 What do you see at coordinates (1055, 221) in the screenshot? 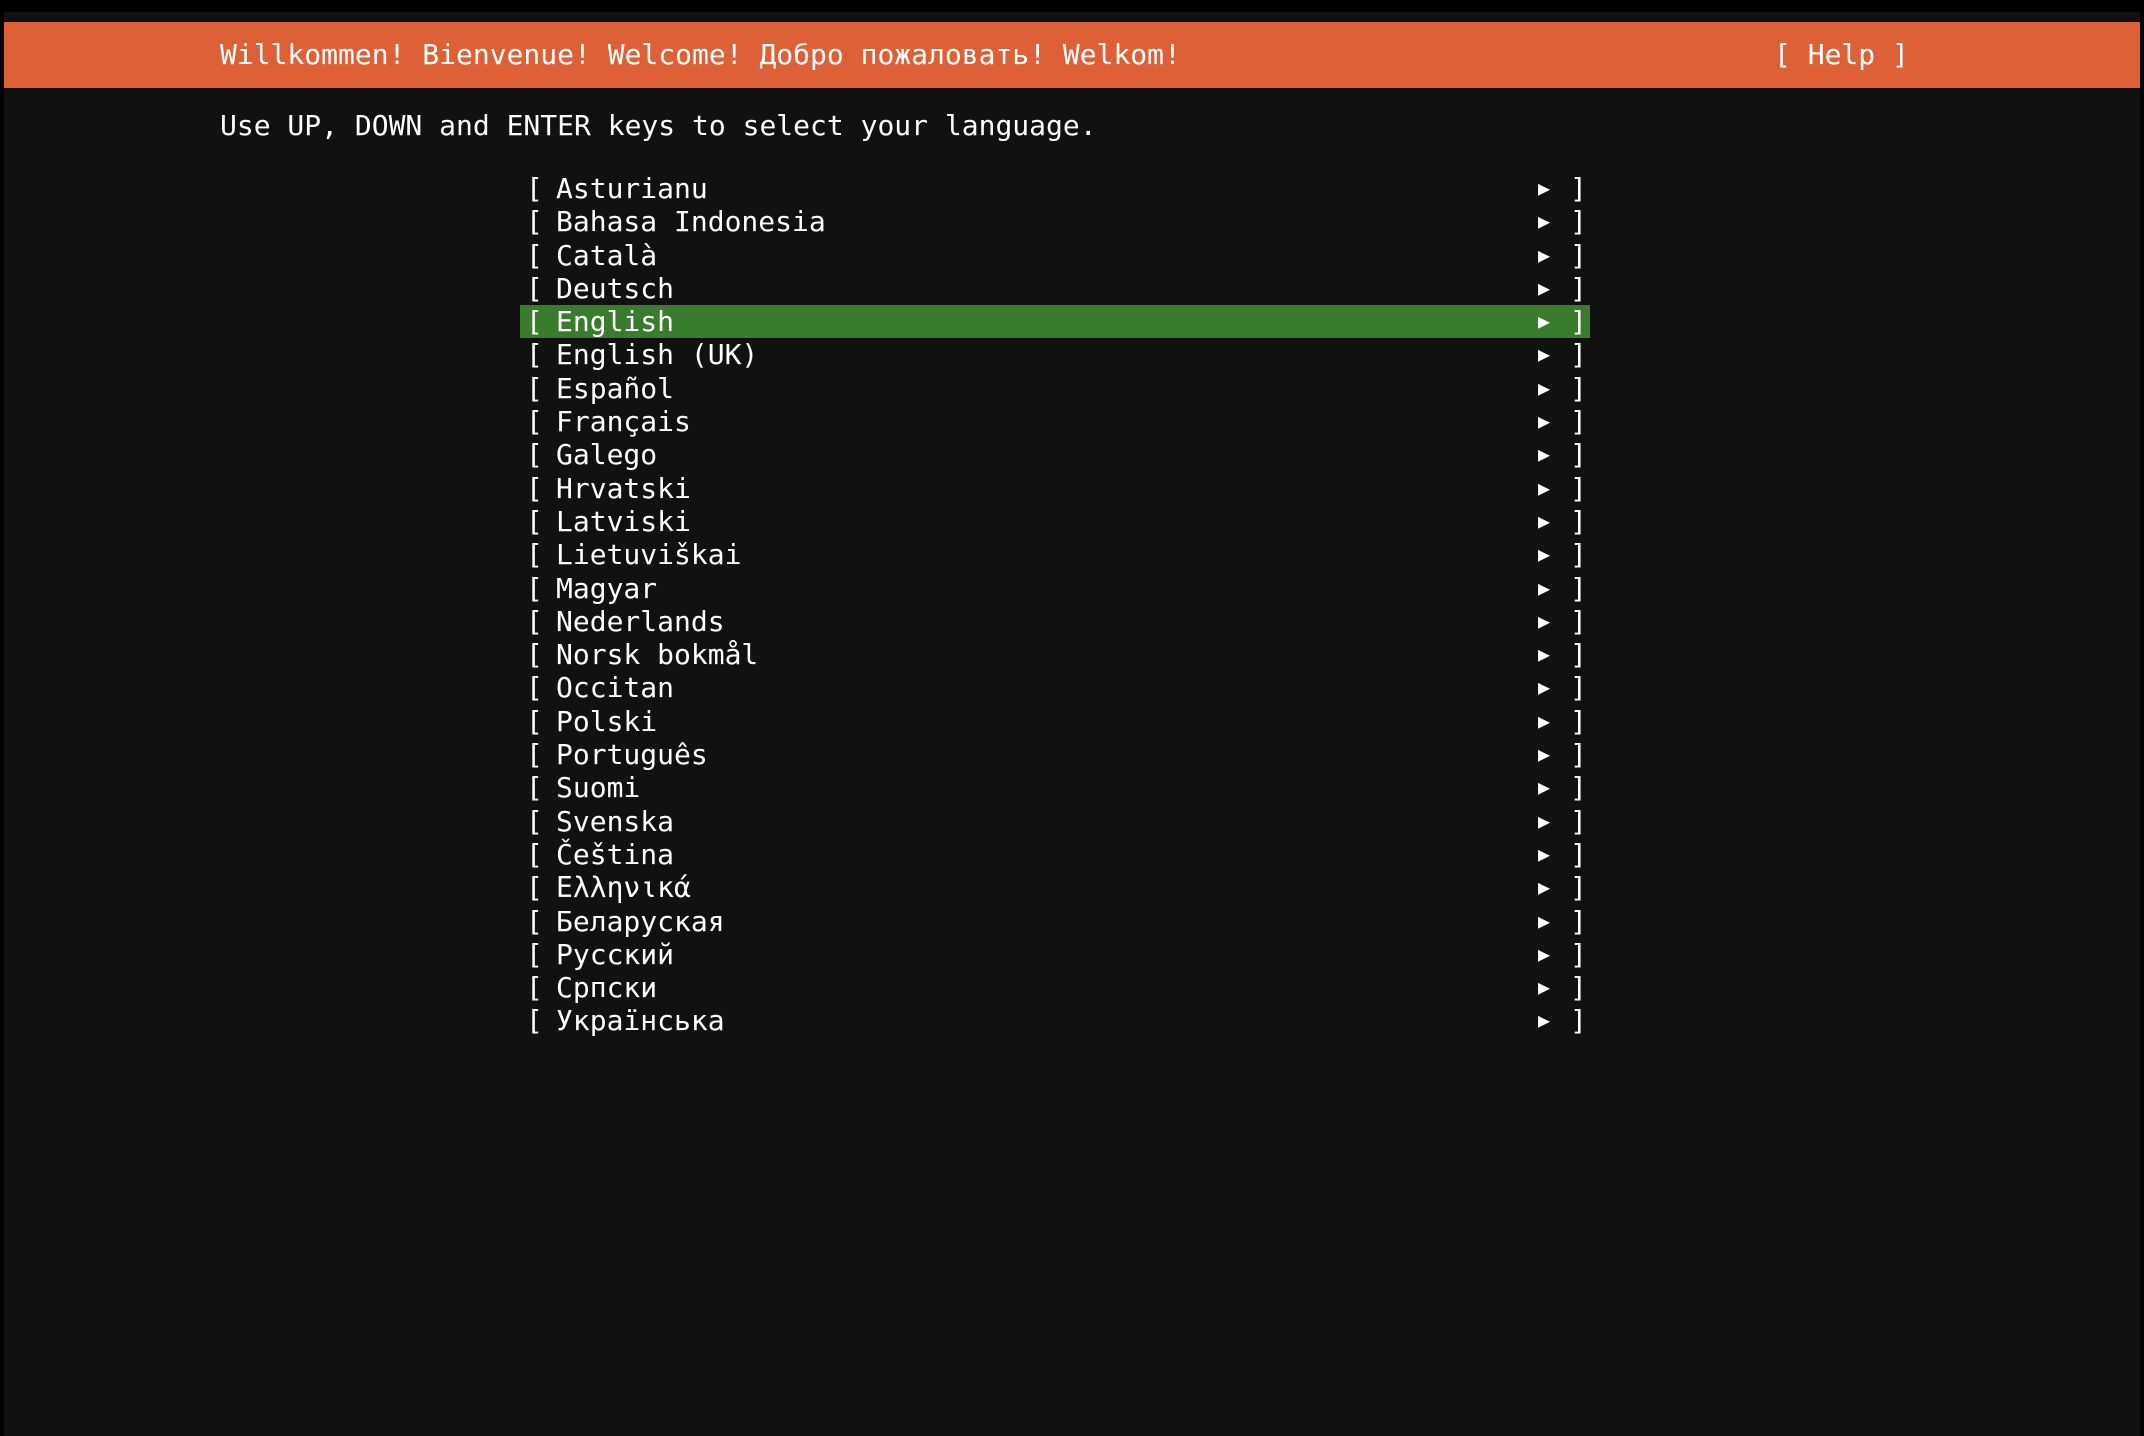
I see `language-option: [Bahasa Indonesia ▶]` at bounding box center [1055, 221].